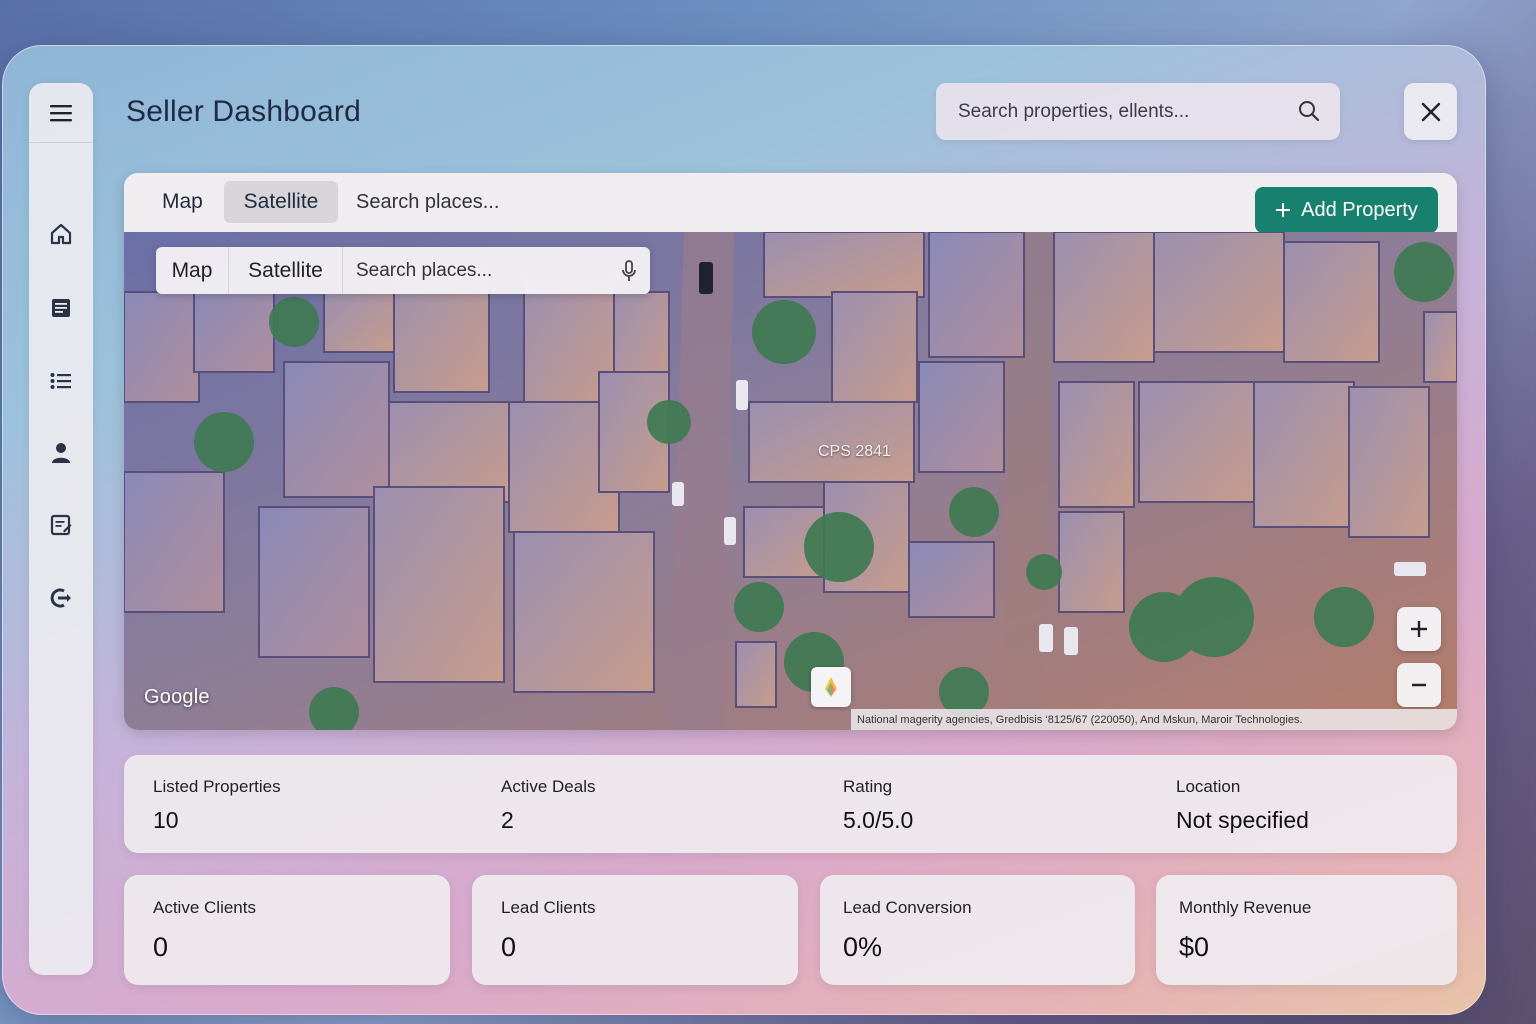 This screenshot has height=1024, width=1536. I want to click on place-label: CPS 2841, so click(854, 451).